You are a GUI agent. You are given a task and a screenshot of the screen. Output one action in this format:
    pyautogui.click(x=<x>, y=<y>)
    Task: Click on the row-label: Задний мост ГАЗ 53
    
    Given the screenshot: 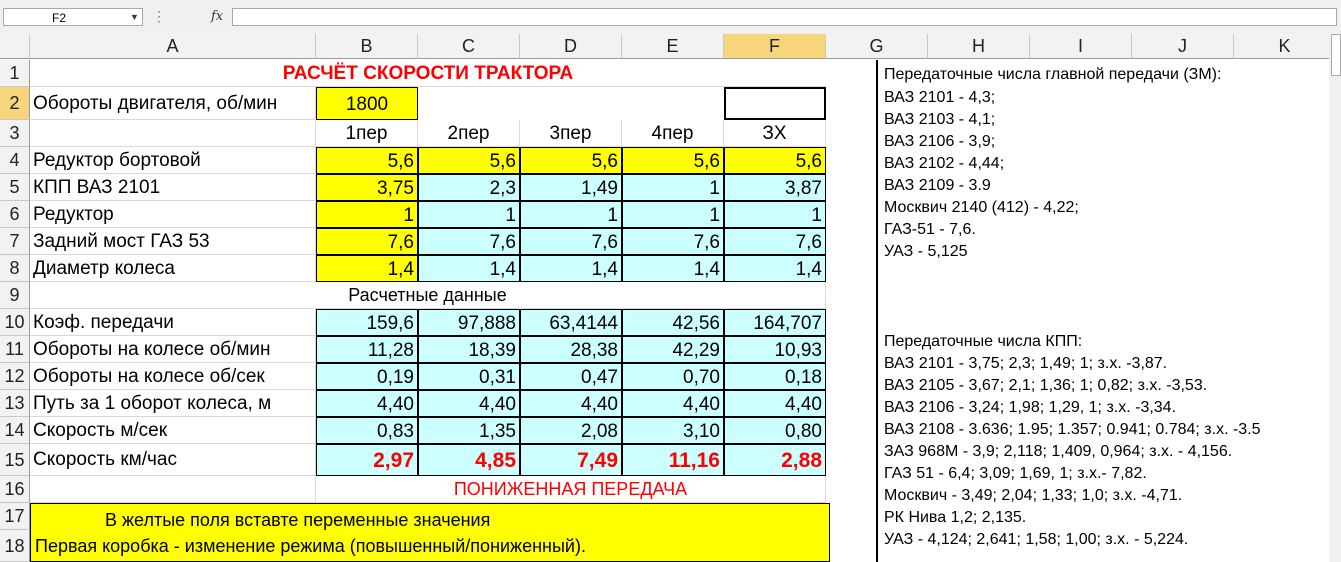 What is the action you would take?
    pyautogui.click(x=173, y=241)
    